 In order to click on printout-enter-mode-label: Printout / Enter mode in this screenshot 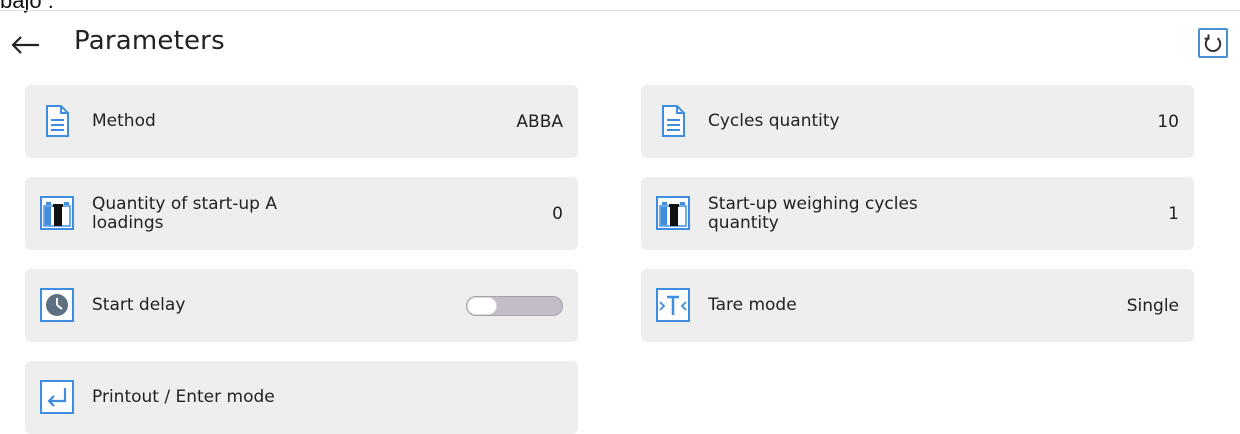, I will do `click(183, 397)`.